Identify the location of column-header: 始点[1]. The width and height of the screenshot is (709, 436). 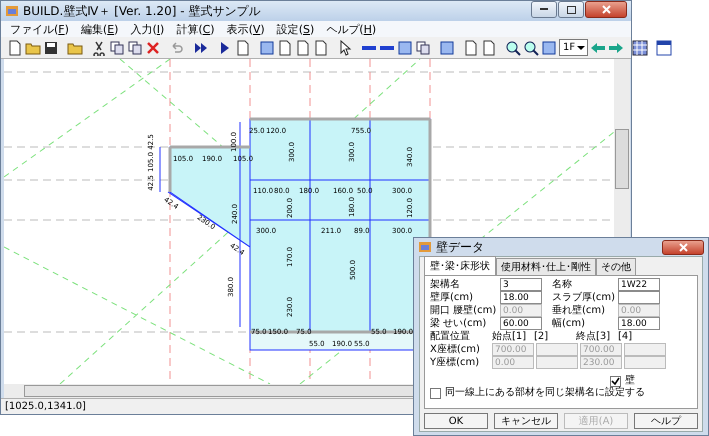
(510, 336).